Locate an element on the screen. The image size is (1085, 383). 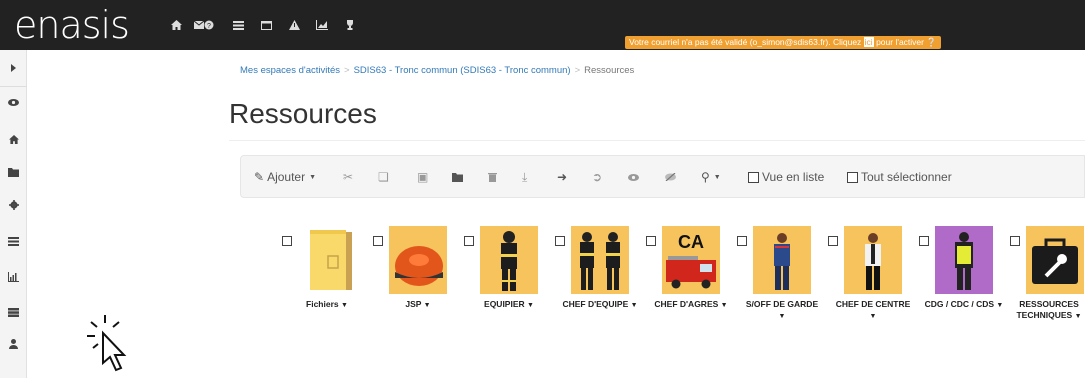
notice-tail: pour l'activer is located at coordinates (898, 42).